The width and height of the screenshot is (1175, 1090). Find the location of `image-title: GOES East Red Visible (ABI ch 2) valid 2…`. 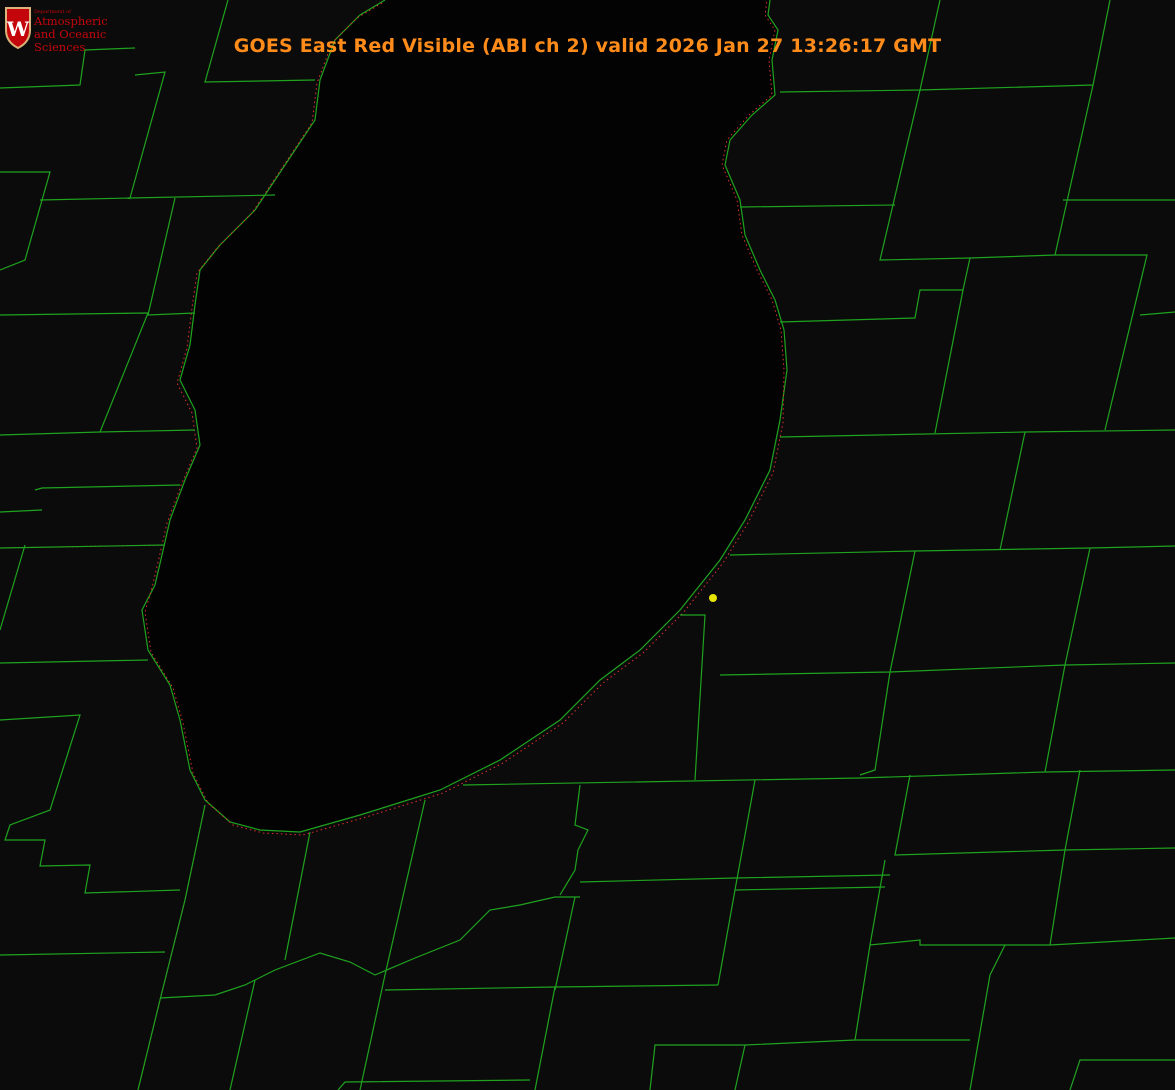

image-title: GOES East Red Visible (ABI ch 2) valid 2… is located at coordinates (587, 46).